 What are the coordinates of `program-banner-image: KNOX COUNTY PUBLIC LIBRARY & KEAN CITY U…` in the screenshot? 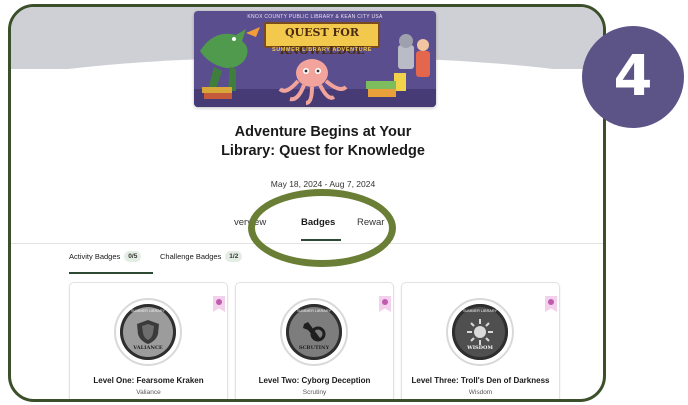 It's located at (315, 59).